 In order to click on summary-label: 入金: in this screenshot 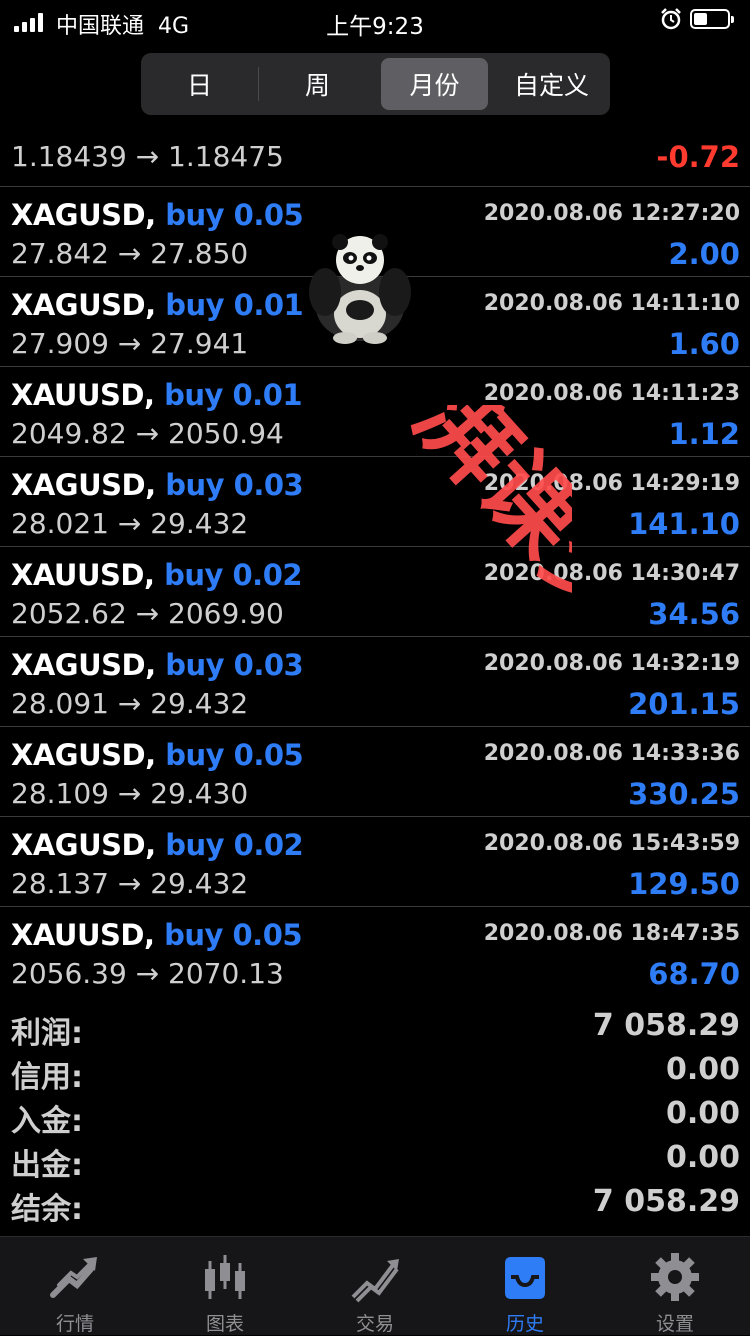, I will do `click(47, 1121)`.